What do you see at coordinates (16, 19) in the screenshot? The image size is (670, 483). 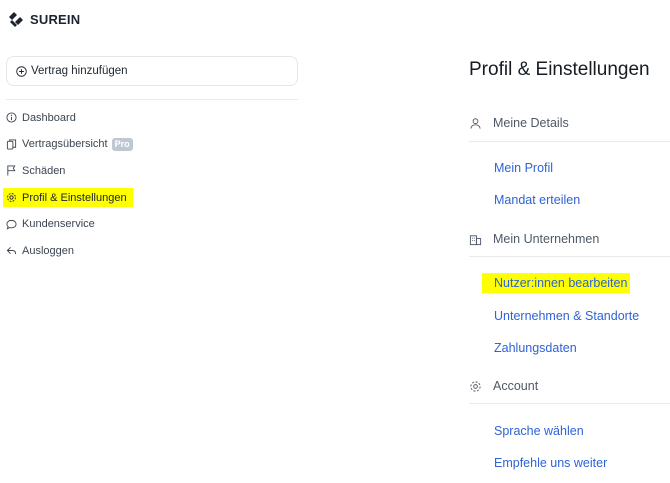 I see `logo-icon` at bounding box center [16, 19].